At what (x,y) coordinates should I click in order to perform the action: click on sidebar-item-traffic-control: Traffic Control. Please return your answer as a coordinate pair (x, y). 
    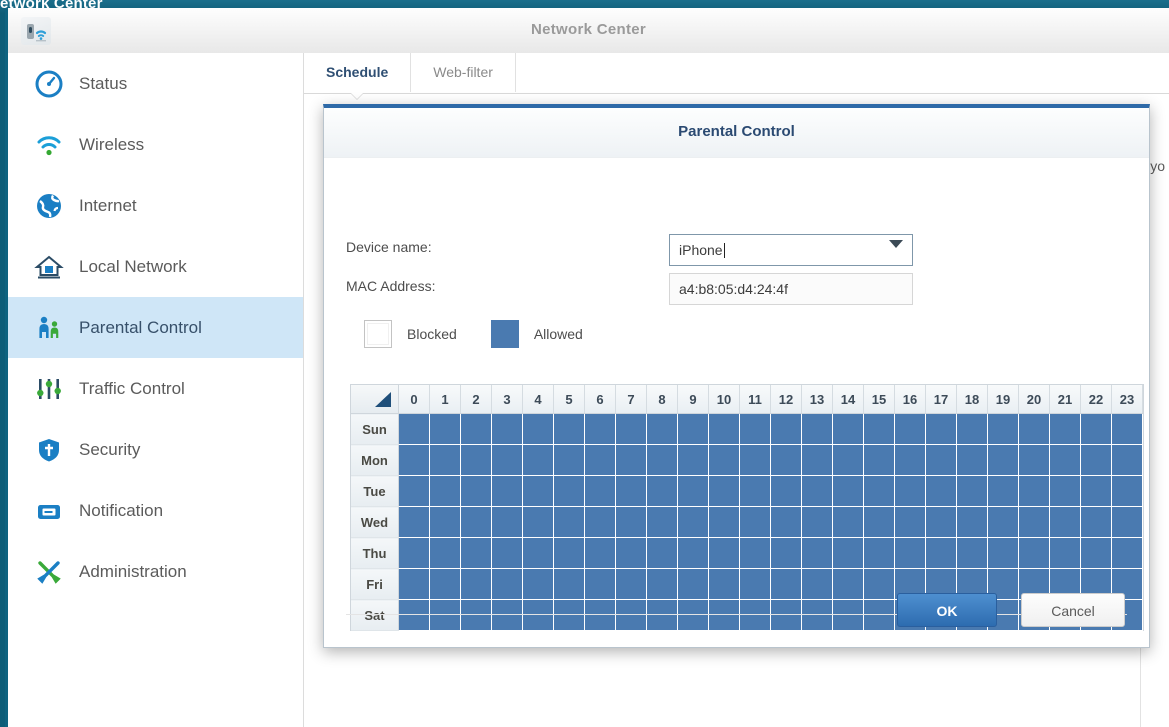
    Looking at the image, I should click on (155, 388).